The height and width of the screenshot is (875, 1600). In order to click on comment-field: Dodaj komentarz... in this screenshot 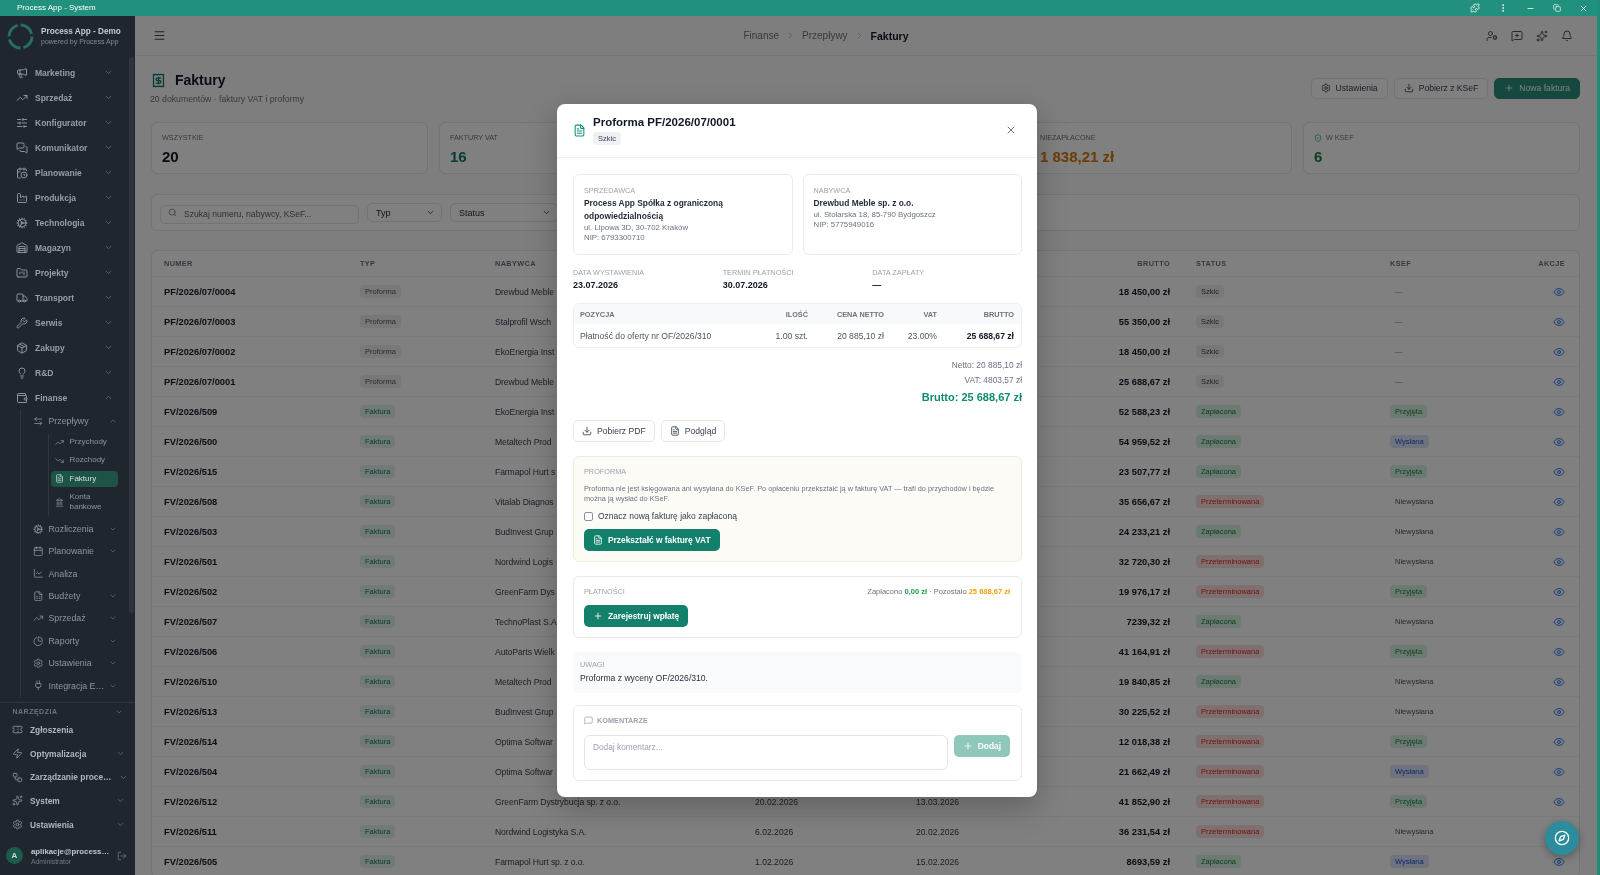, I will do `click(766, 752)`.